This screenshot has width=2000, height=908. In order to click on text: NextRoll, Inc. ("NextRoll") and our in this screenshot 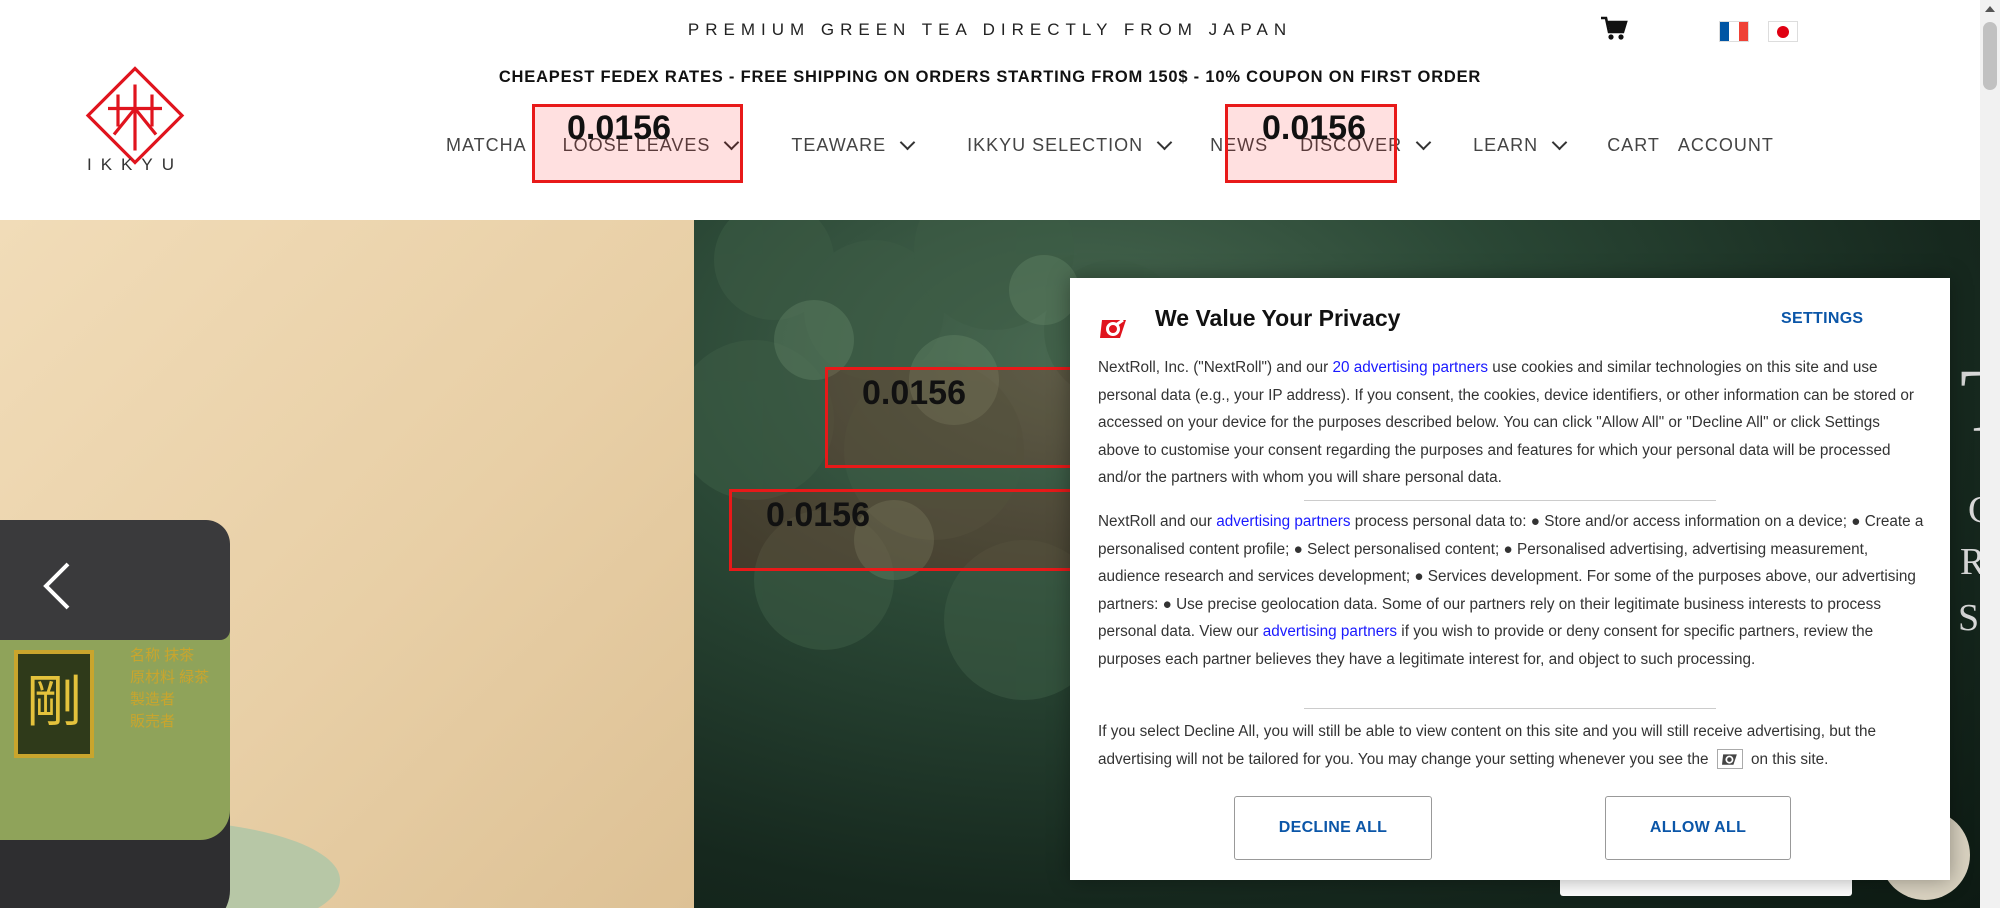, I will do `click(1215, 367)`.